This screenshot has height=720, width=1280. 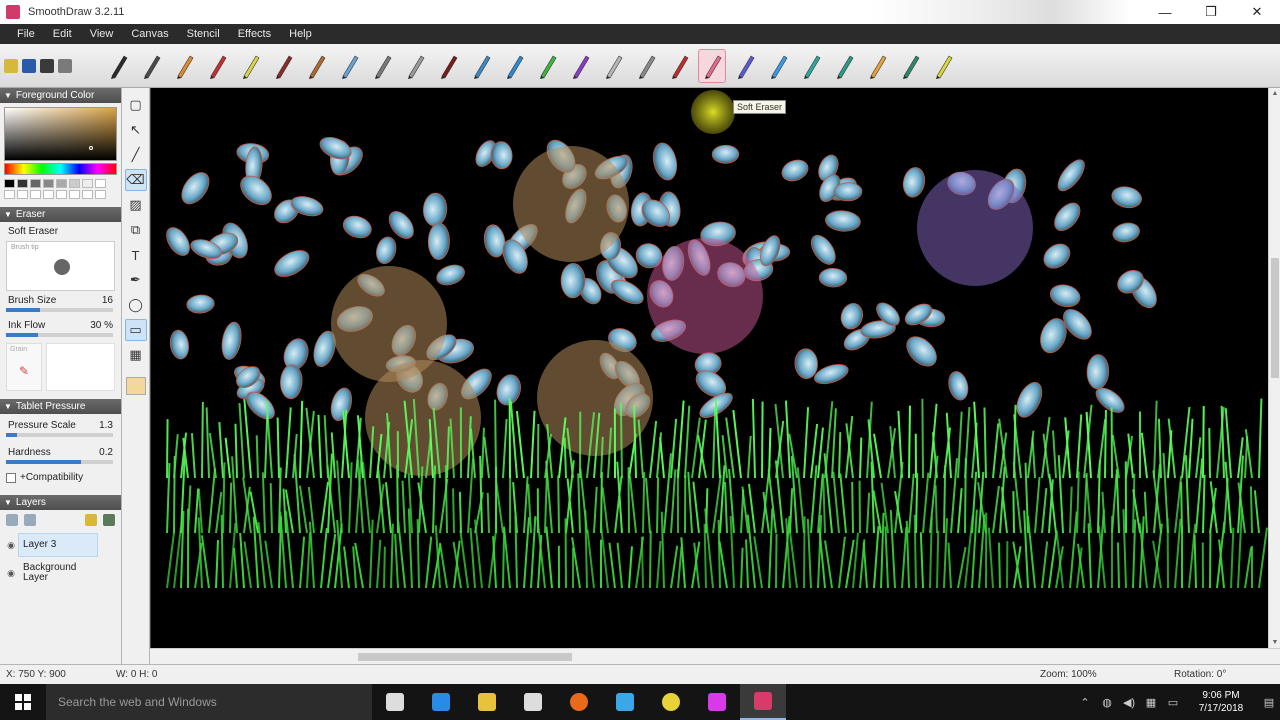 What do you see at coordinates (1274, 642) in the screenshot?
I see `scroll-down-icon: ▼` at bounding box center [1274, 642].